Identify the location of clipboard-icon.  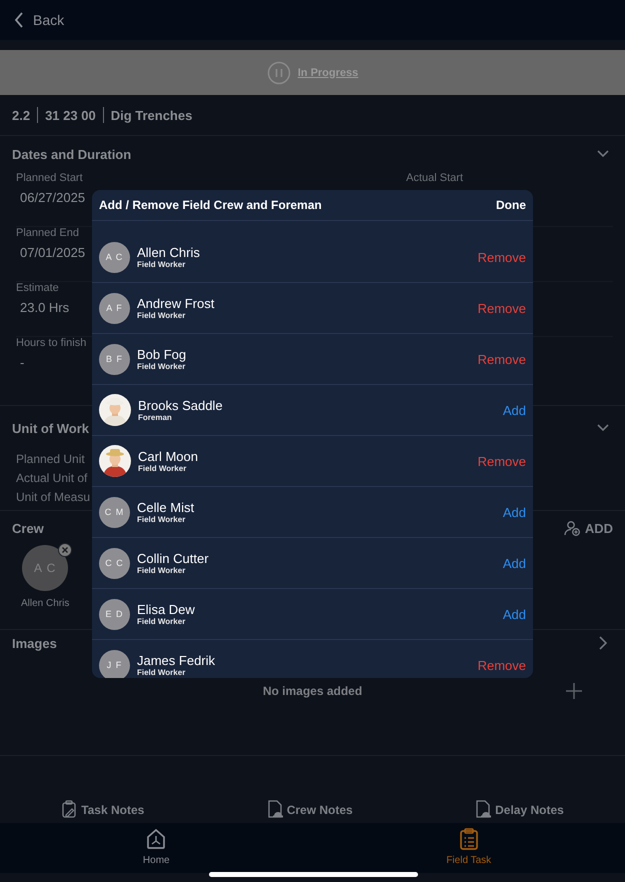
(469, 839).